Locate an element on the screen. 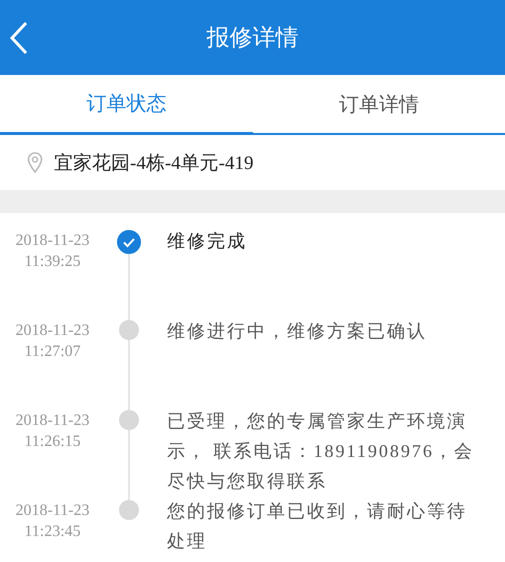 This screenshot has width=505, height=562. entry-time: 11:23:45 is located at coordinates (52, 532).